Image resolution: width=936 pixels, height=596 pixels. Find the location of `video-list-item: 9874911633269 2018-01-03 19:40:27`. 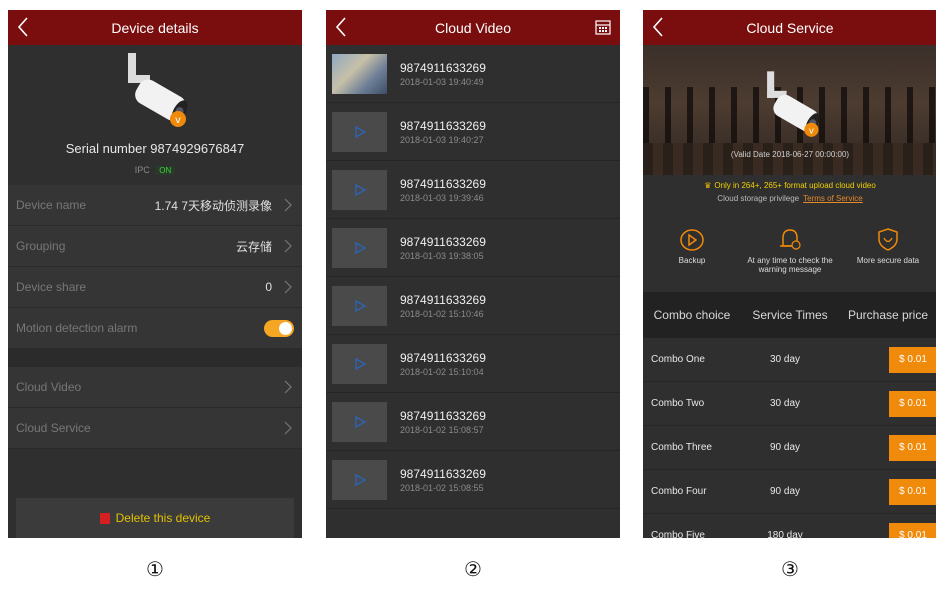

video-list-item: 9874911633269 2018-01-03 19:40:27 is located at coordinates (473, 132).